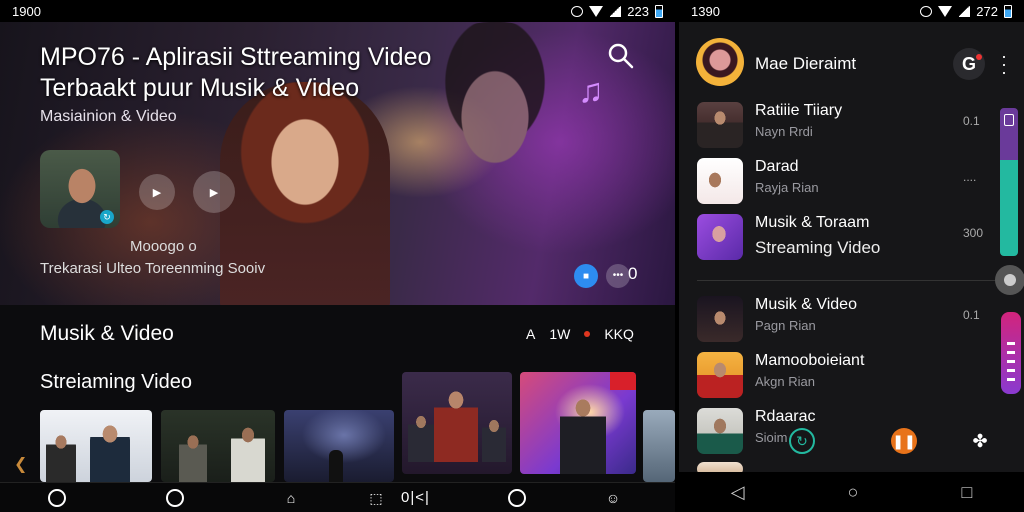  What do you see at coordinates (613, 498) in the screenshot?
I see `profile-icon: ☺` at bounding box center [613, 498].